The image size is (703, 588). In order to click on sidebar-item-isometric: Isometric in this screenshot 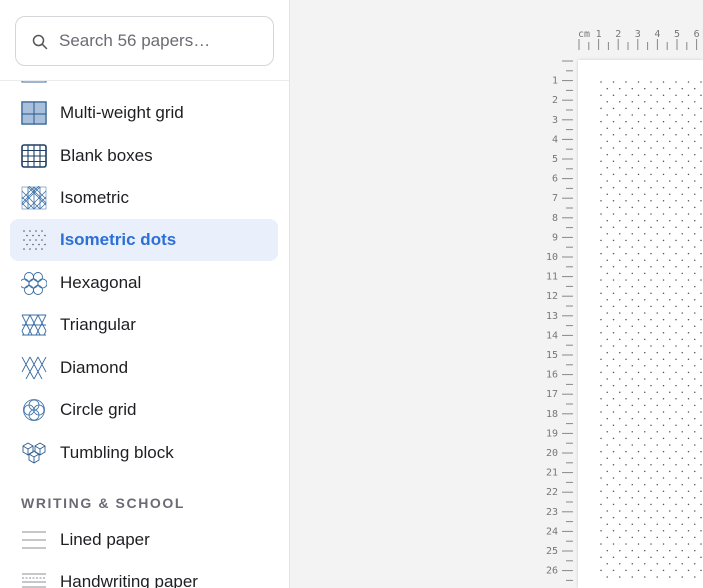, I will do `click(144, 198)`.